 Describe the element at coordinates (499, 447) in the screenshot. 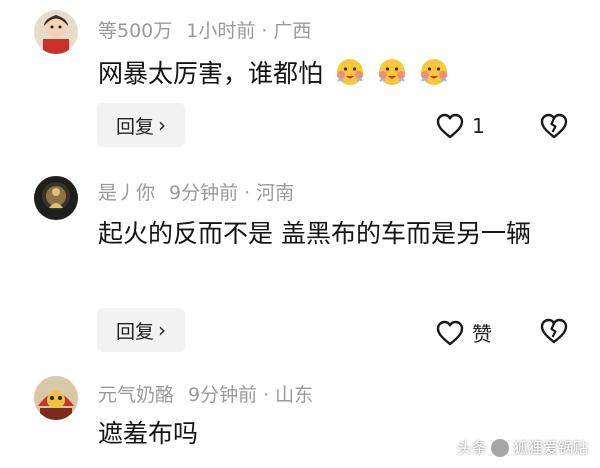

I see `at-icon` at that location.